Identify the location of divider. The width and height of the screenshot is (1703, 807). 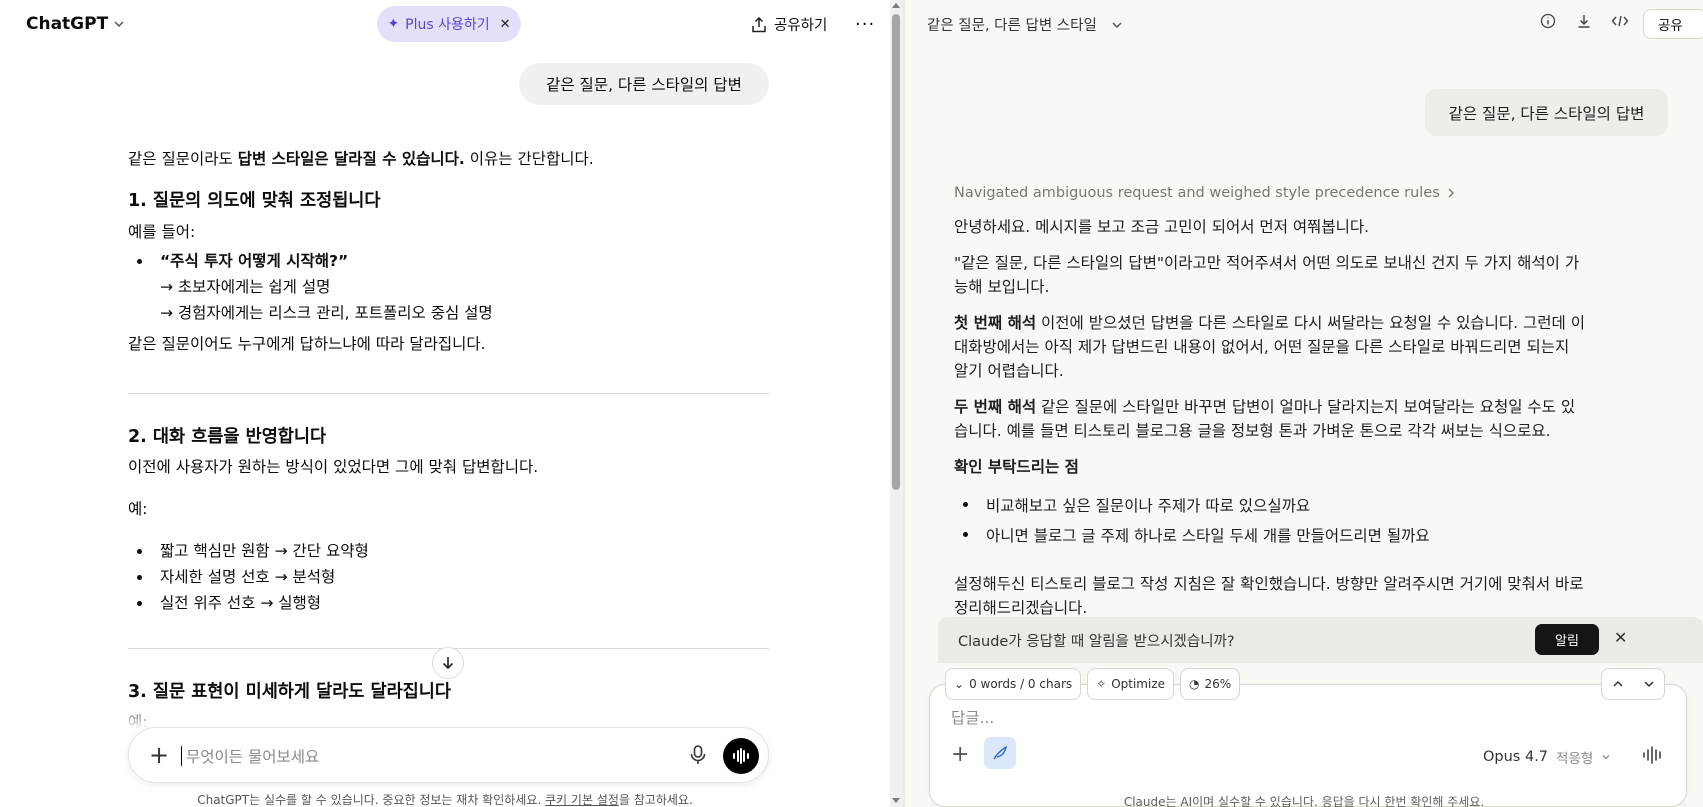
(448, 393).